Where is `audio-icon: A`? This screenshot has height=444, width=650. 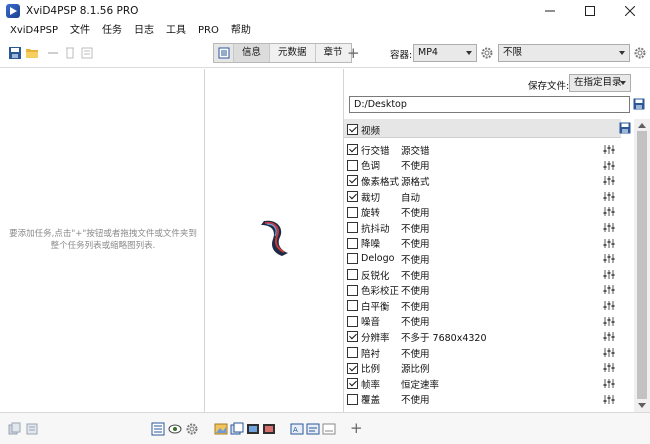 audio-icon: A is located at coordinates (297, 429).